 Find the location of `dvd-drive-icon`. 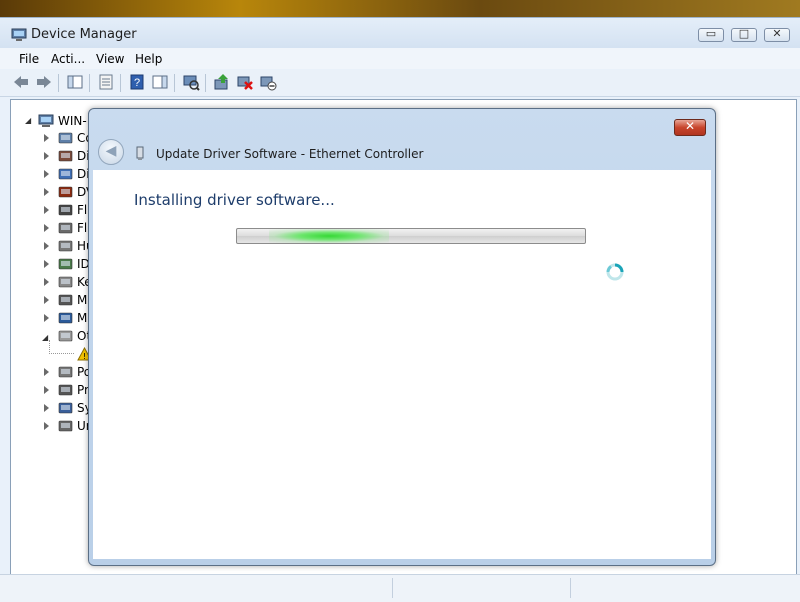

dvd-drive-icon is located at coordinates (65, 192).